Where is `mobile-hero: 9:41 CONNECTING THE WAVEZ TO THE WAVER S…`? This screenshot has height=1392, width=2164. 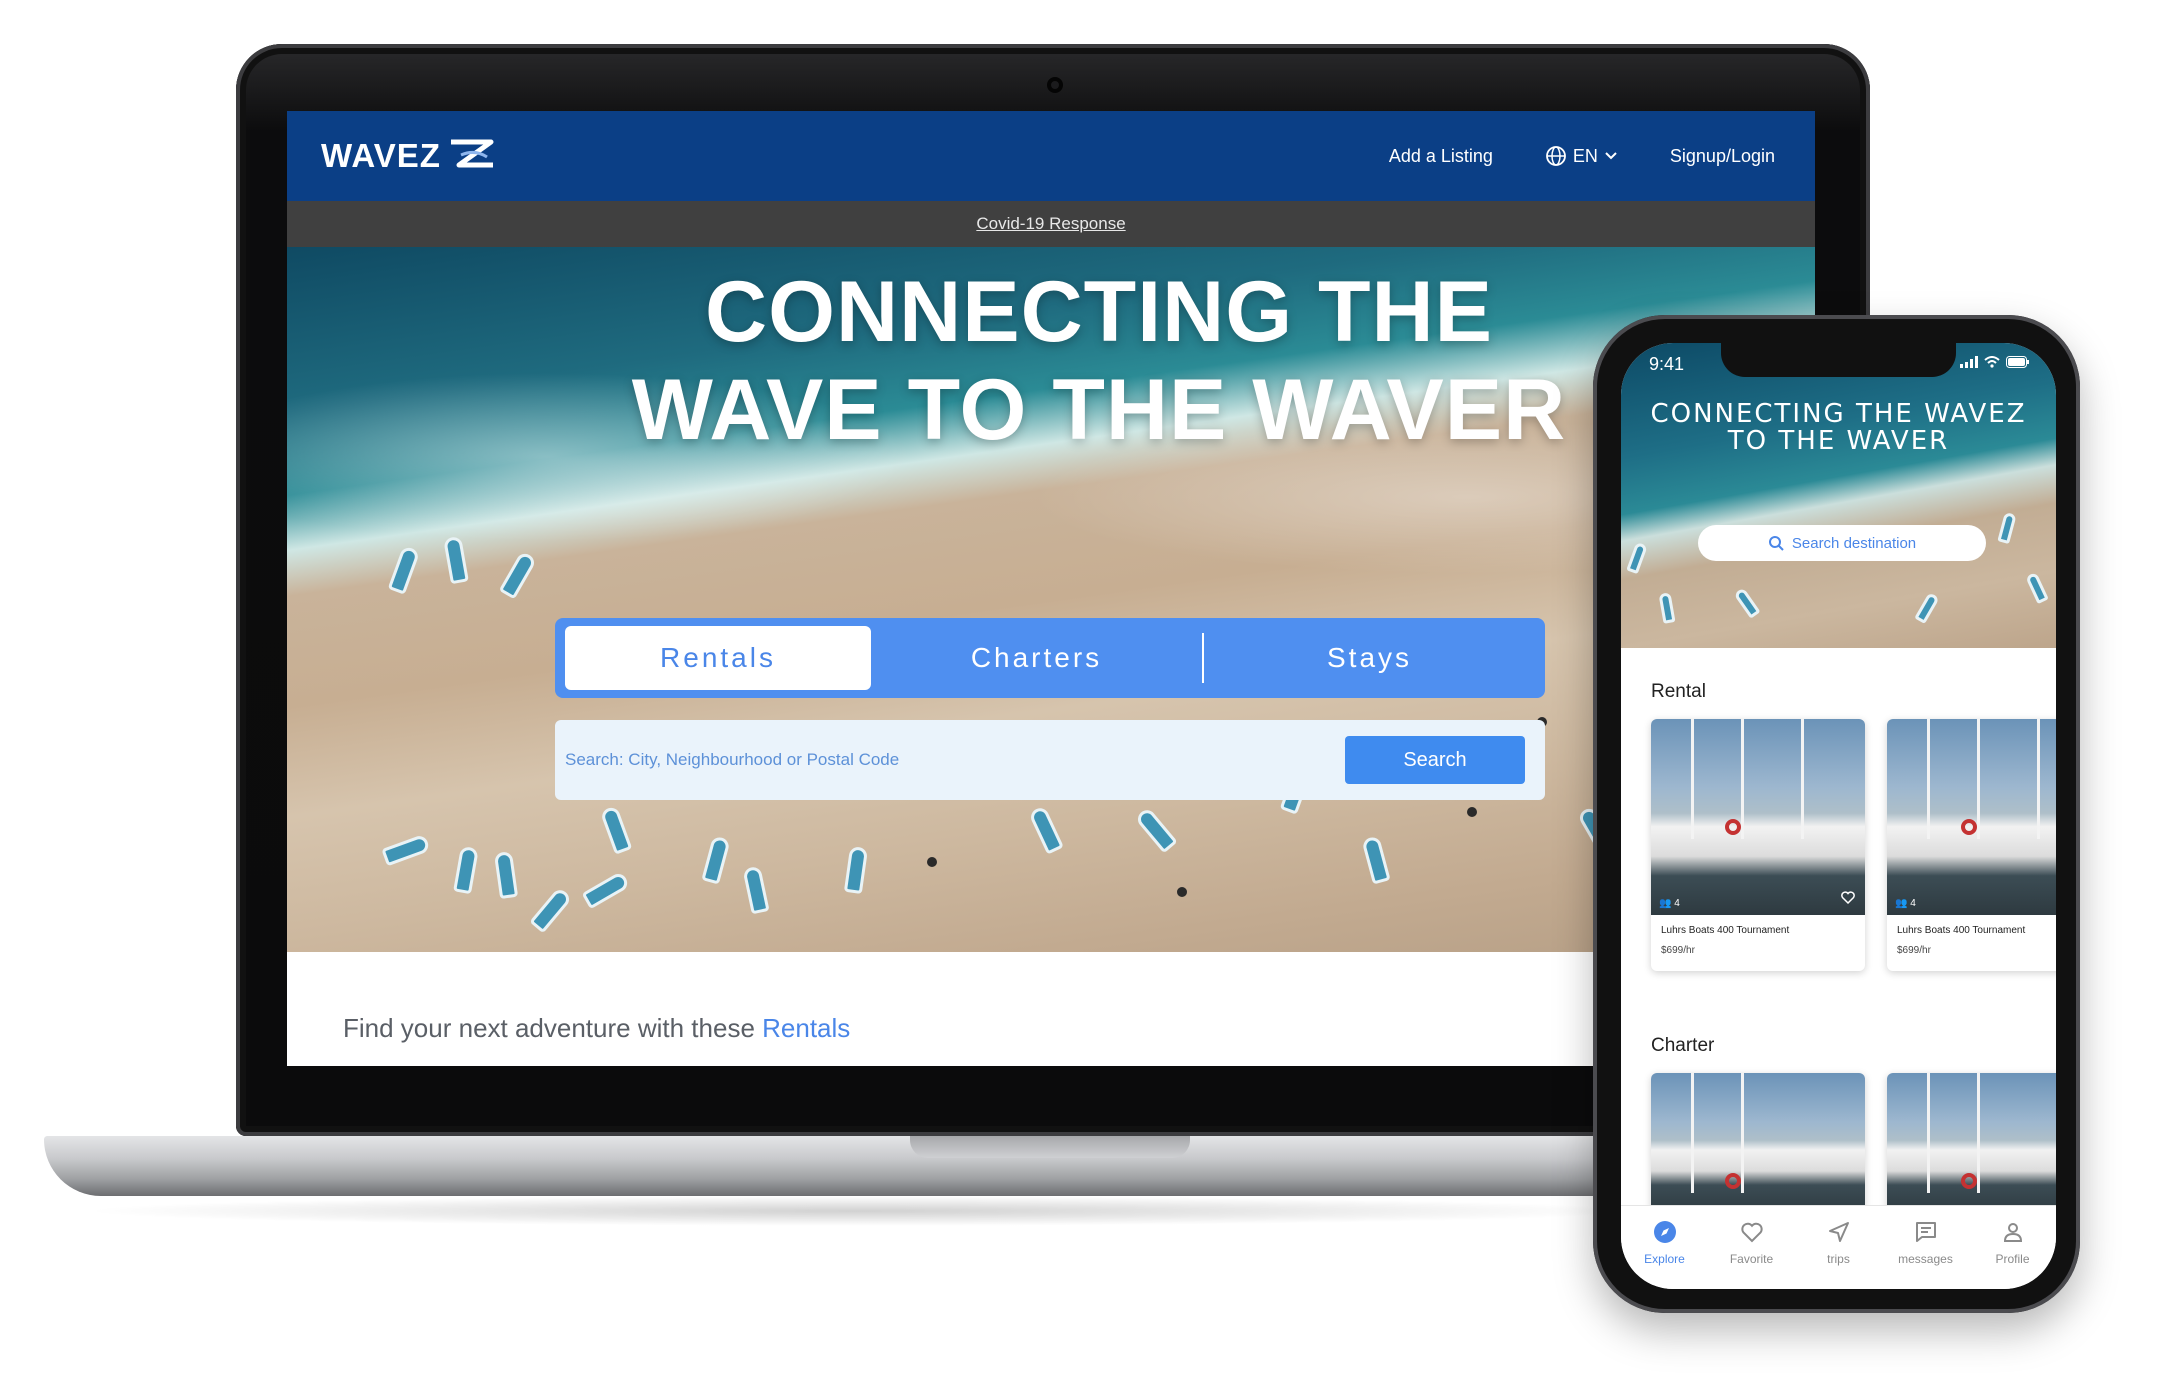
mobile-hero: 9:41 CONNECTING THE WAVEZ TO THE WAVER S… is located at coordinates (1838, 495).